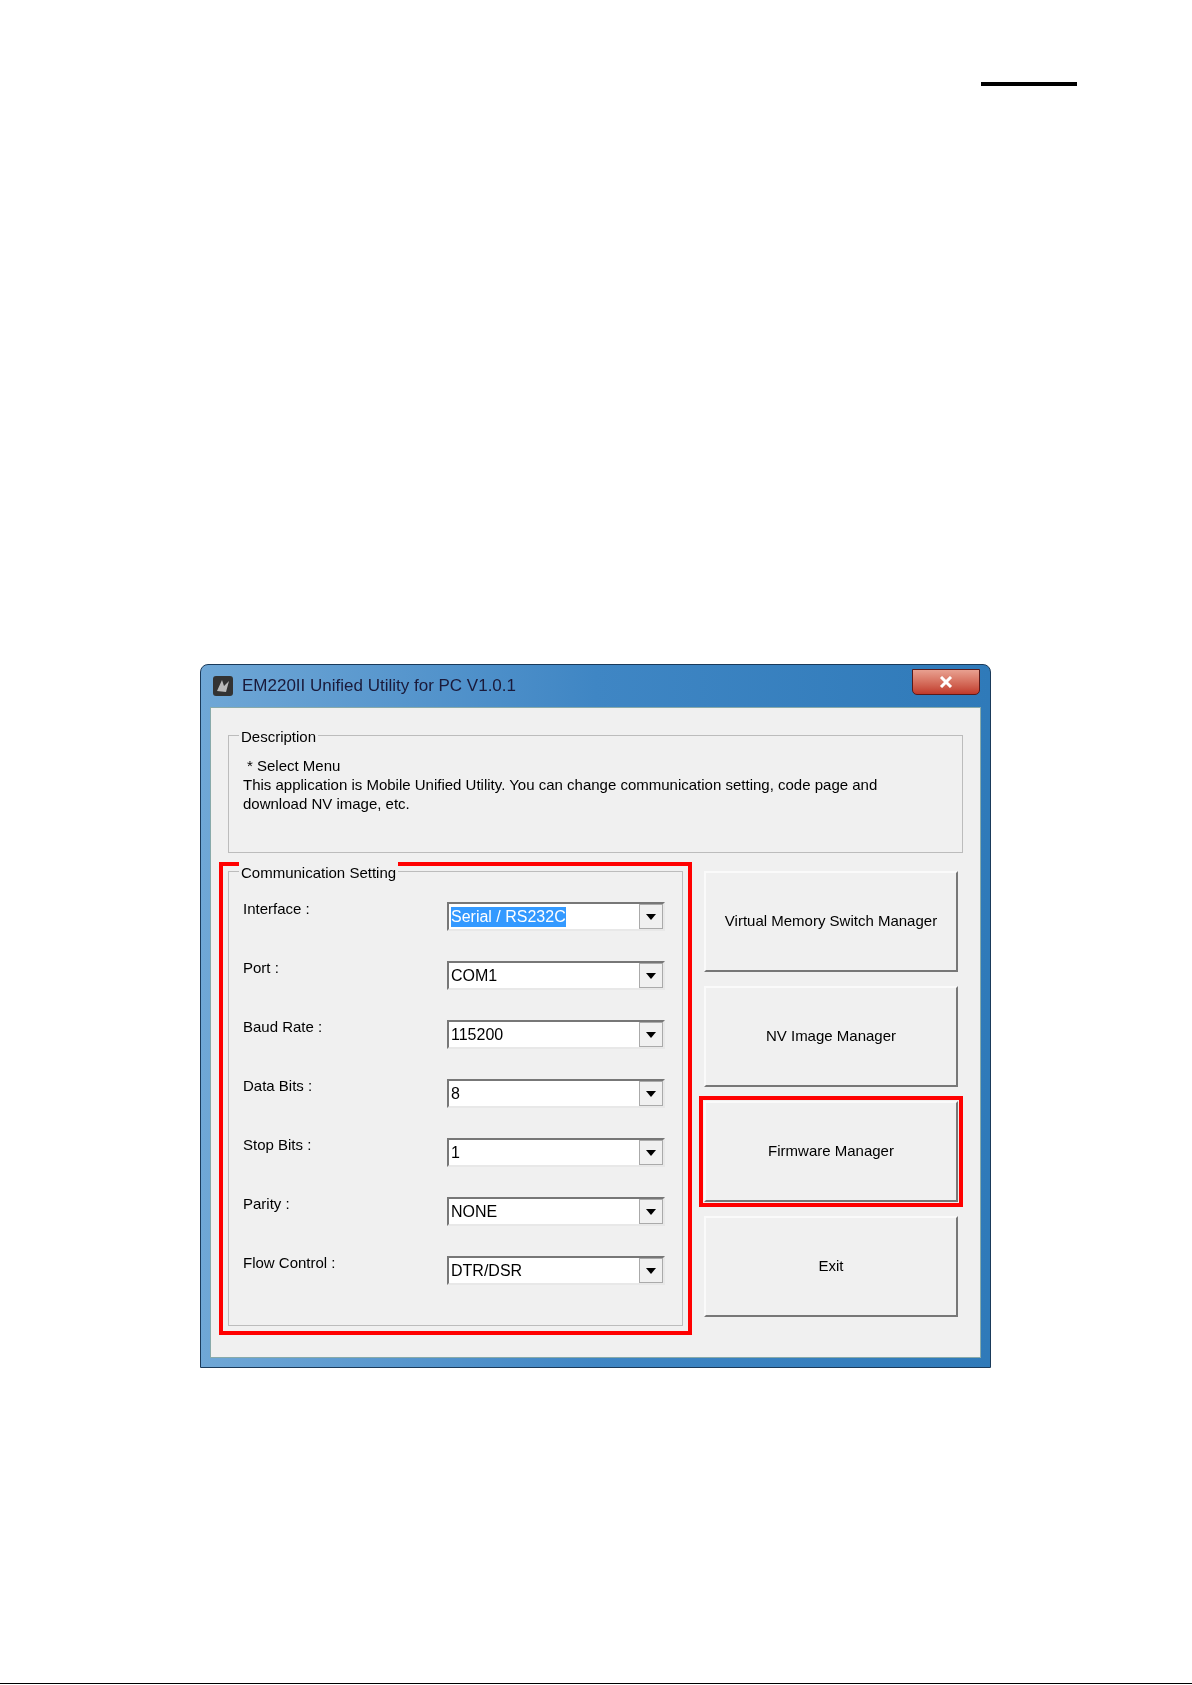 The width and height of the screenshot is (1192, 1685). I want to click on field-label: Port :, so click(261, 968).